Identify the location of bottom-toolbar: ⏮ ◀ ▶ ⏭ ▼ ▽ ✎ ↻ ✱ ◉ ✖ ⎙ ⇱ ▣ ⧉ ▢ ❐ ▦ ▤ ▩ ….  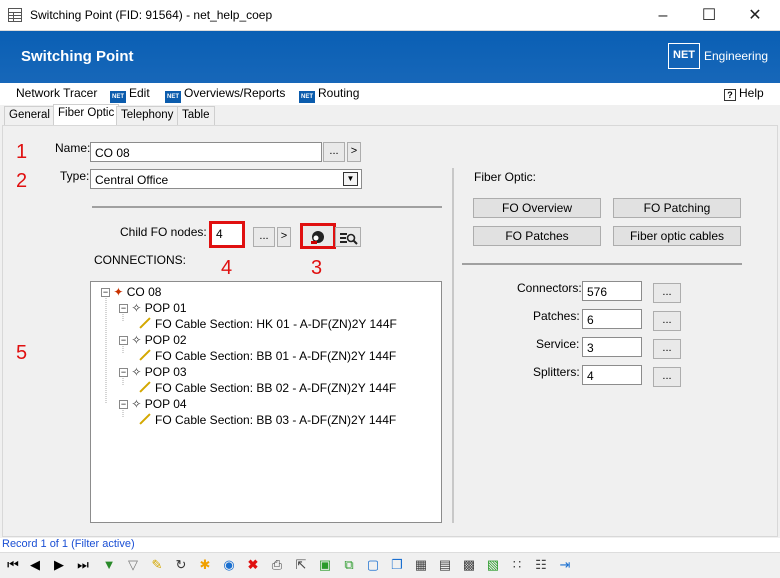
(390, 565).